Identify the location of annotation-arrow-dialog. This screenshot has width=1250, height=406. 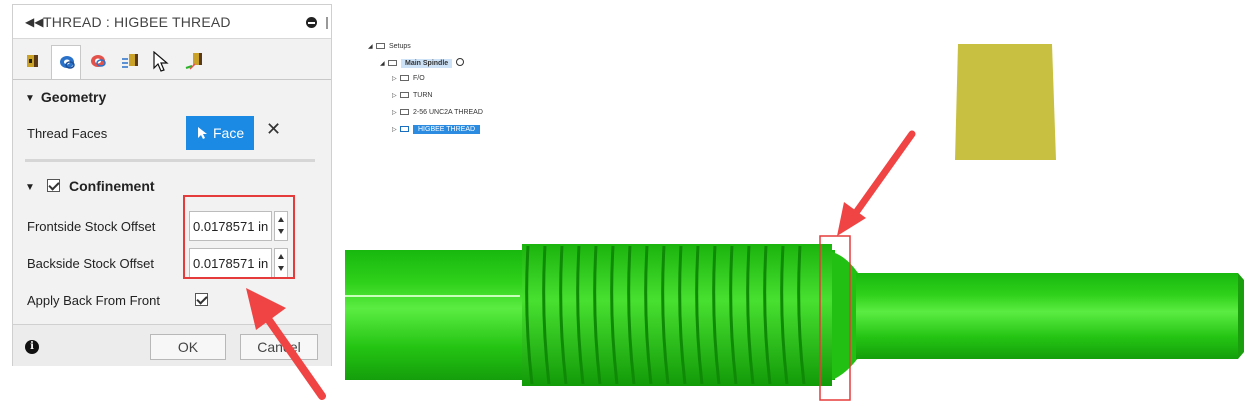
(286, 344).